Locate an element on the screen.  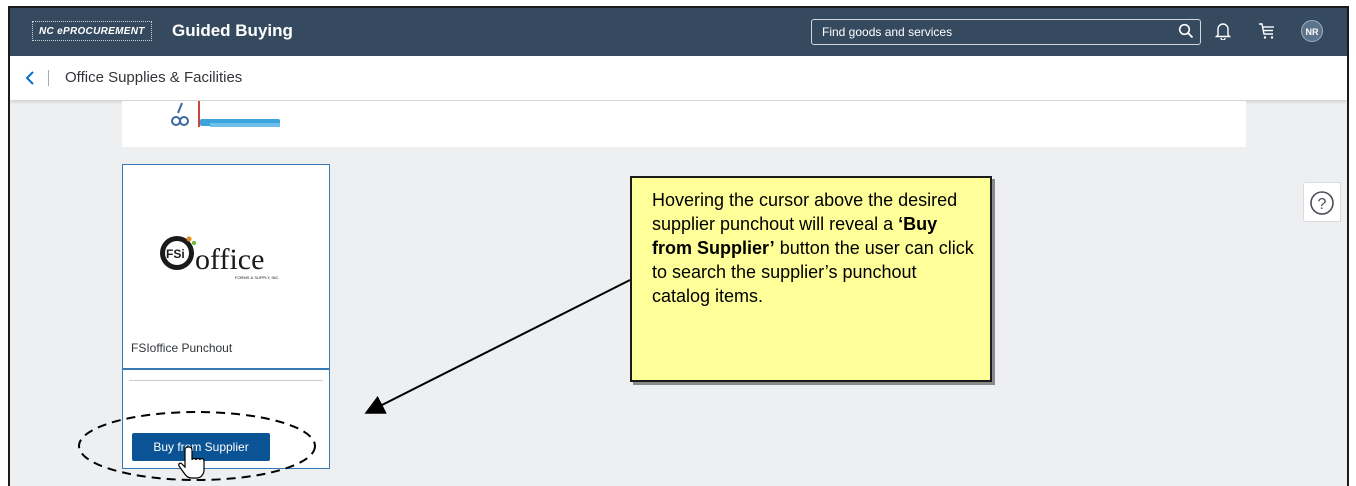
svg-text: office is located at coordinates (229, 259).